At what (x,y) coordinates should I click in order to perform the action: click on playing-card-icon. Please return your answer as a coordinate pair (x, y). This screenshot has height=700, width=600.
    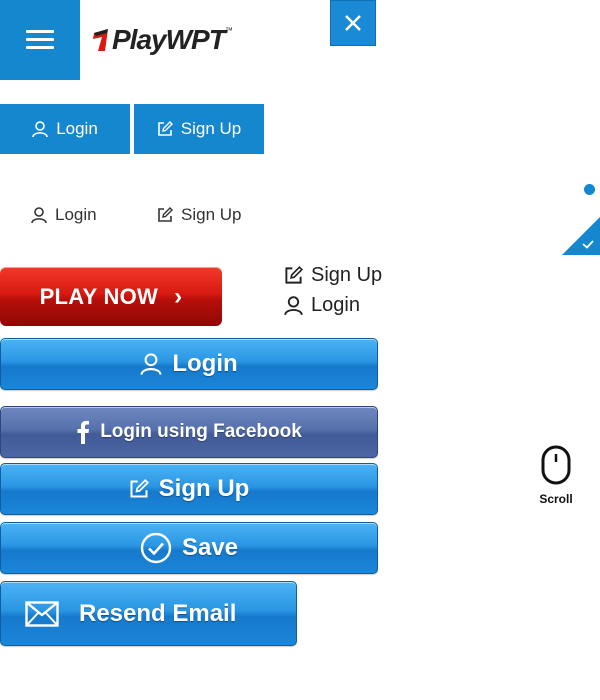
    Looking at the image, I should click on (100, 40).